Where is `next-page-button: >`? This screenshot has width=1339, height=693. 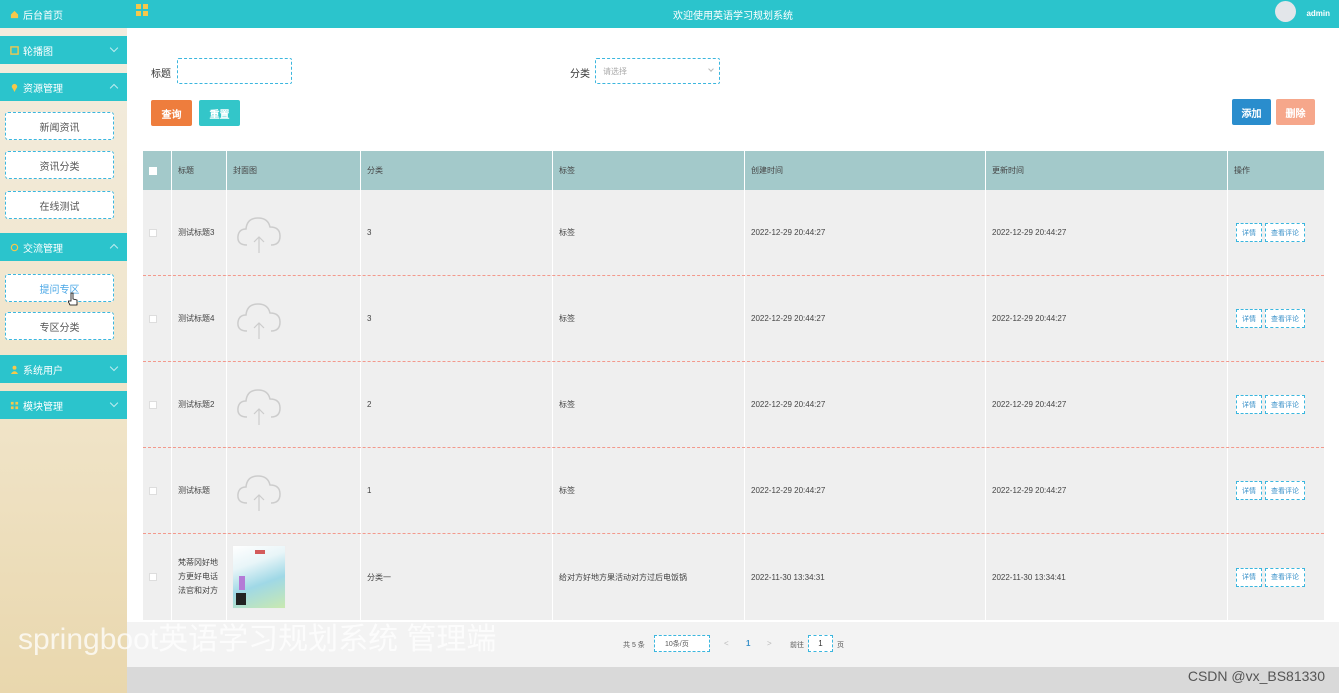 next-page-button: > is located at coordinates (769, 643).